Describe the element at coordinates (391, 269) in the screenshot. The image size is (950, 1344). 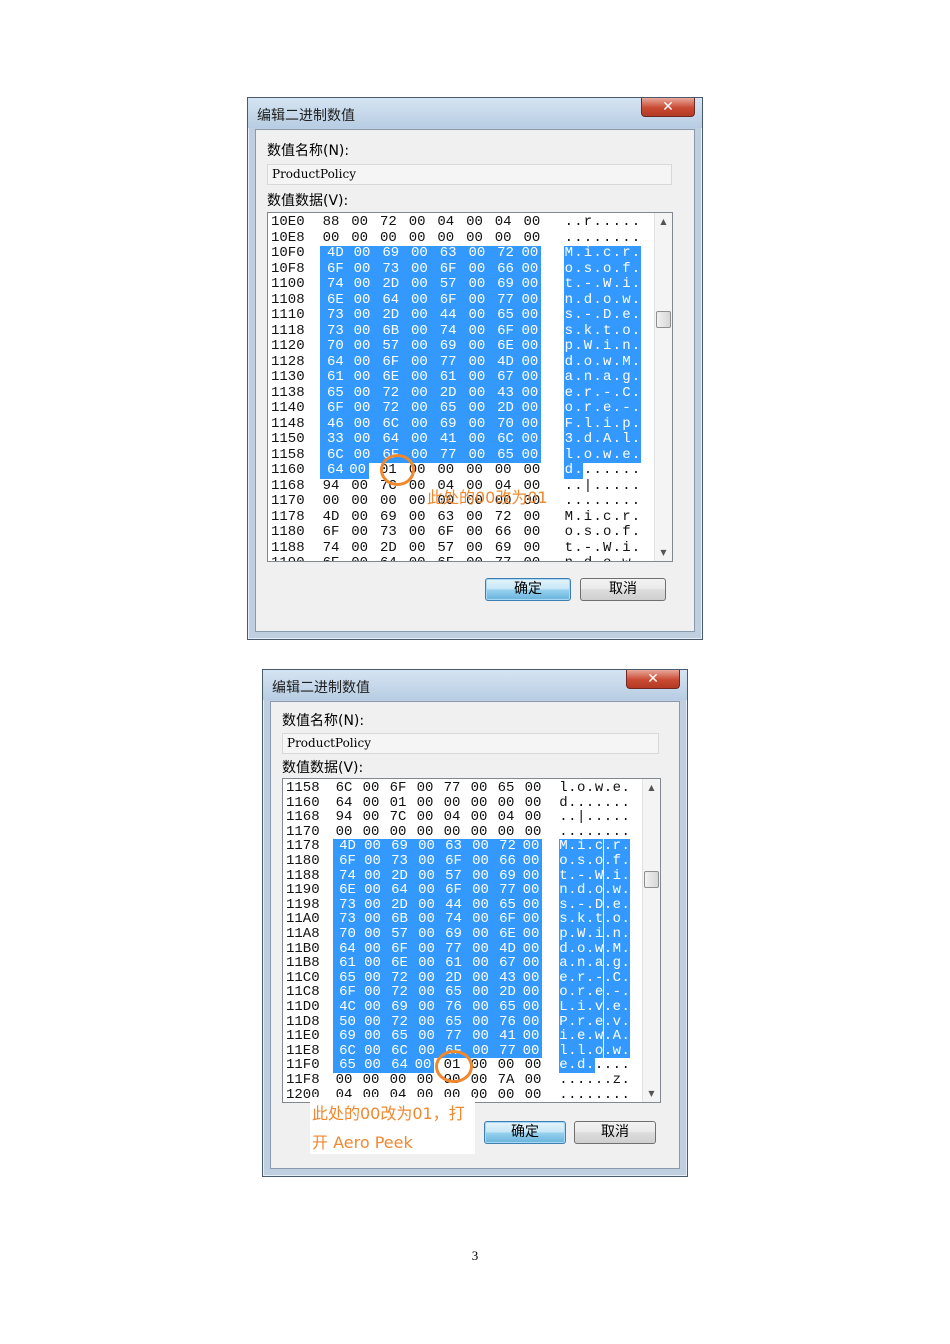
I see `hex-byte: 73` at that location.